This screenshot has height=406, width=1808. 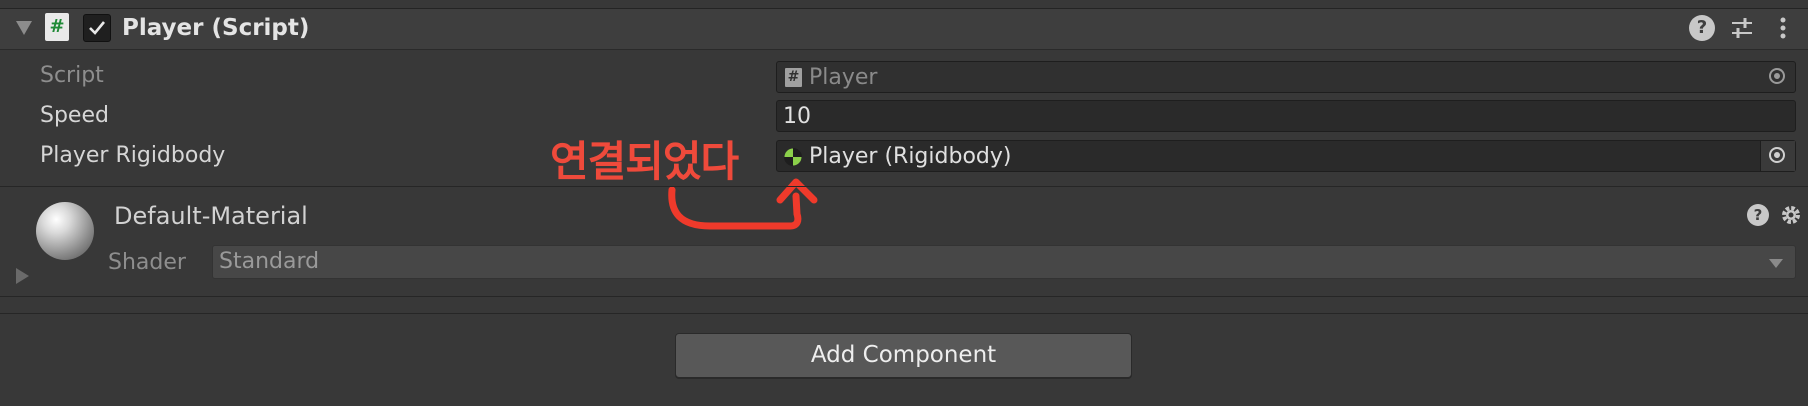 What do you see at coordinates (74, 115) in the screenshot?
I see `speed-label: Speed` at bounding box center [74, 115].